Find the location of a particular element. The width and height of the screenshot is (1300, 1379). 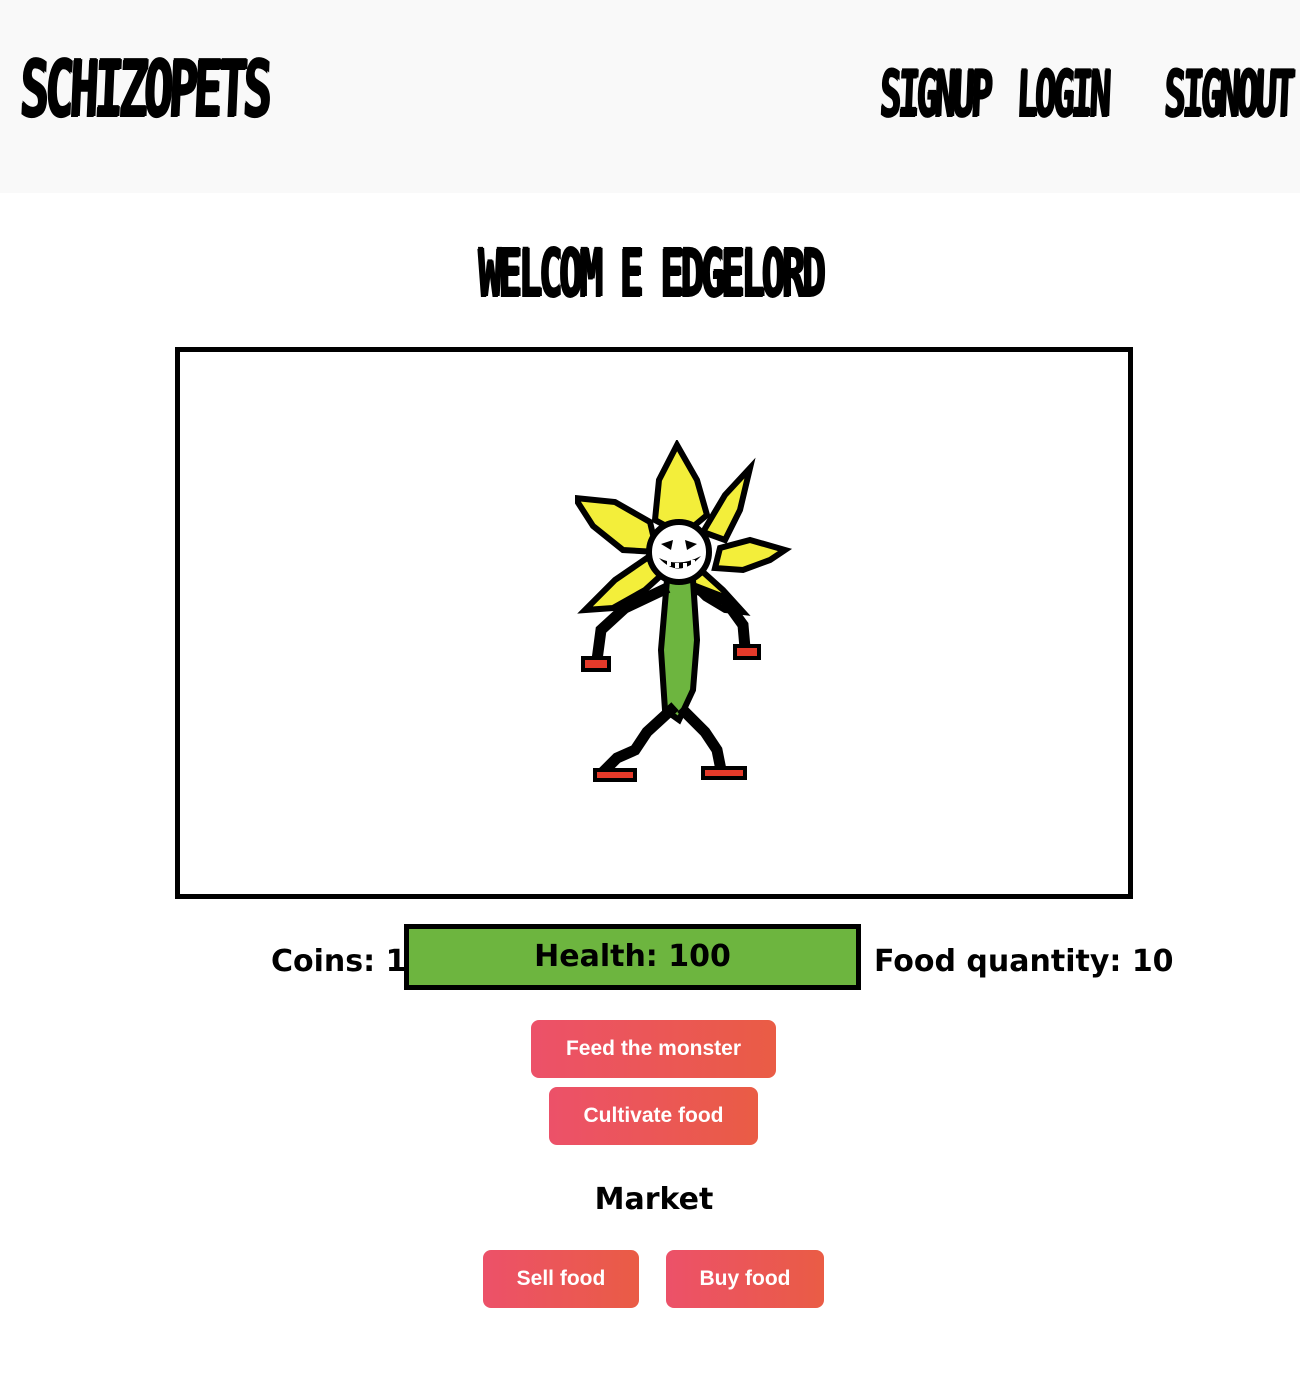

welcome-heading: WELCOM E EDGELORD is located at coordinates (651, 272).